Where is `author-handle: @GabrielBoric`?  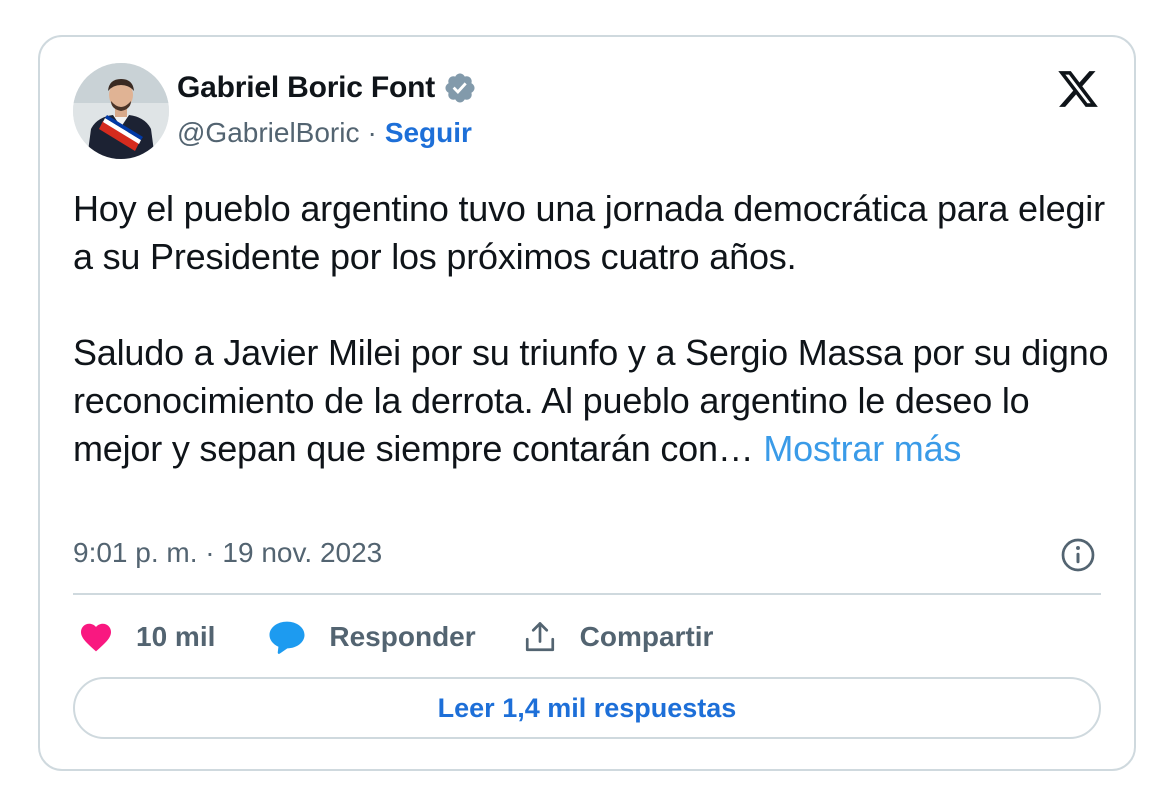 author-handle: @GabrielBoric is located at coordinates (268, 133).